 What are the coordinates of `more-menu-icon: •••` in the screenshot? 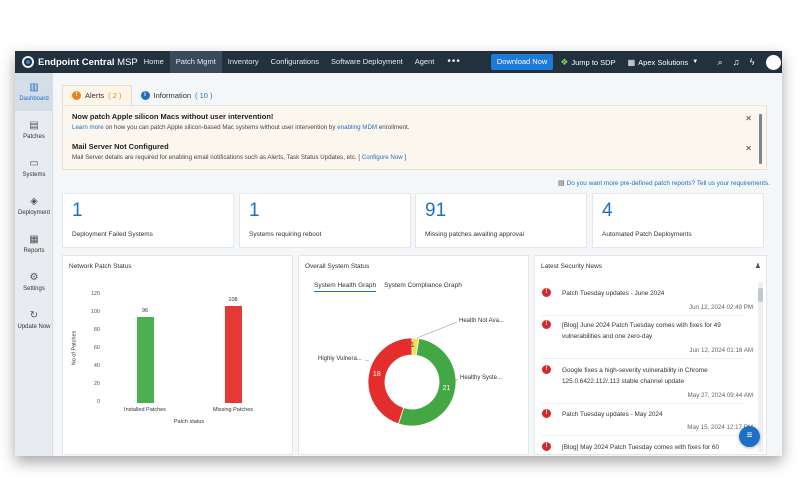 It's located at (454, 62).